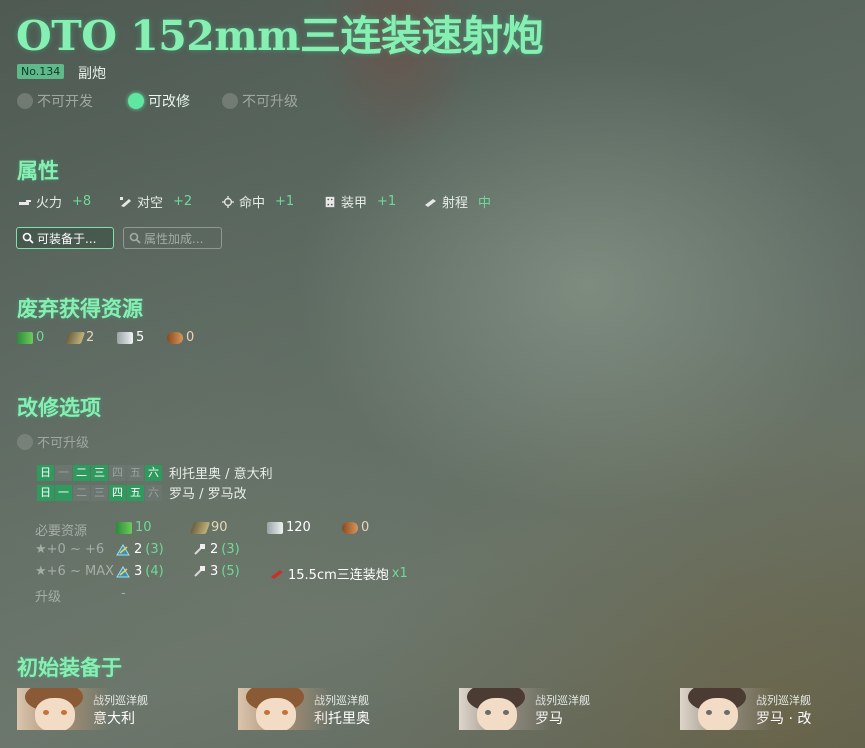 Image resolution: width=865 pixels, height=748 pixels. Describe the element at coordinates (280, 36) in the screenshot. I see `equipment-title: OTO 152mm三连装速射炮` at that location.